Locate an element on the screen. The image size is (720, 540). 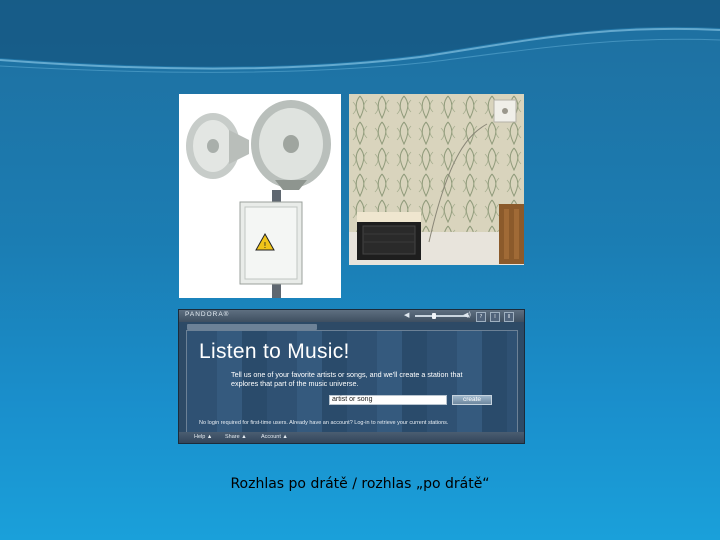
volume-slider-knob is located at coordinates (433, 316).